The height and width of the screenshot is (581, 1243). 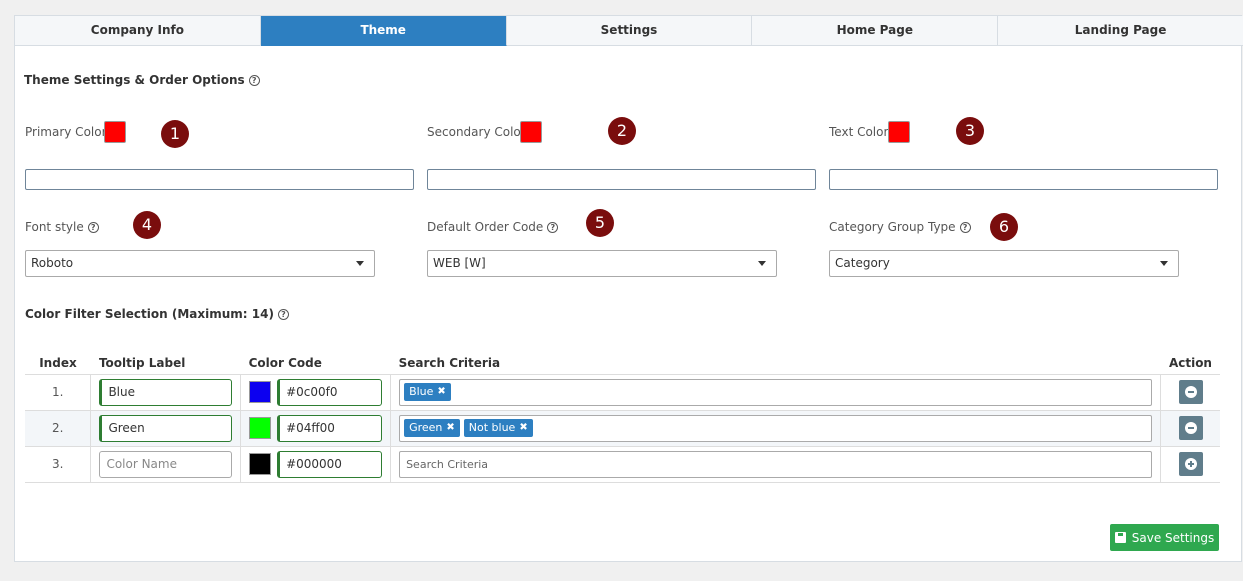 What do you see at coordinates (166, 428) in the screenshot?
I see `tooltip-label-input: Green` at bounding box center [166, 428].